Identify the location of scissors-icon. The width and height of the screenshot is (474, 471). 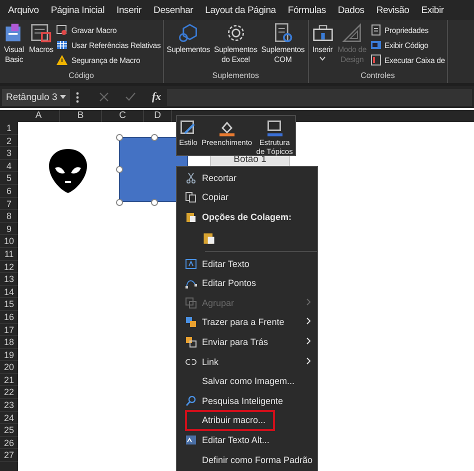
(191, 178).